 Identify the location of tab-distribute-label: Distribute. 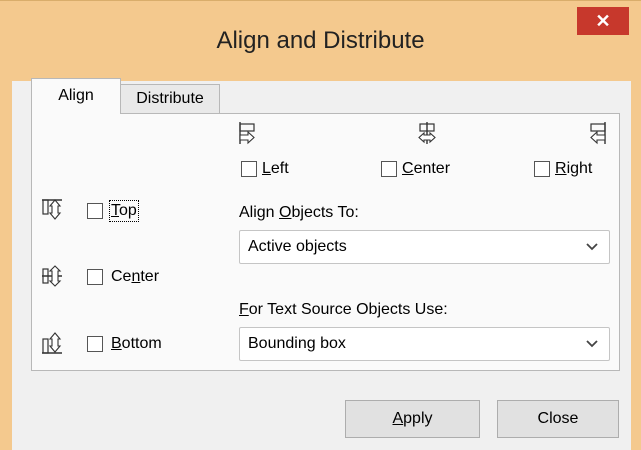
(170, 98).